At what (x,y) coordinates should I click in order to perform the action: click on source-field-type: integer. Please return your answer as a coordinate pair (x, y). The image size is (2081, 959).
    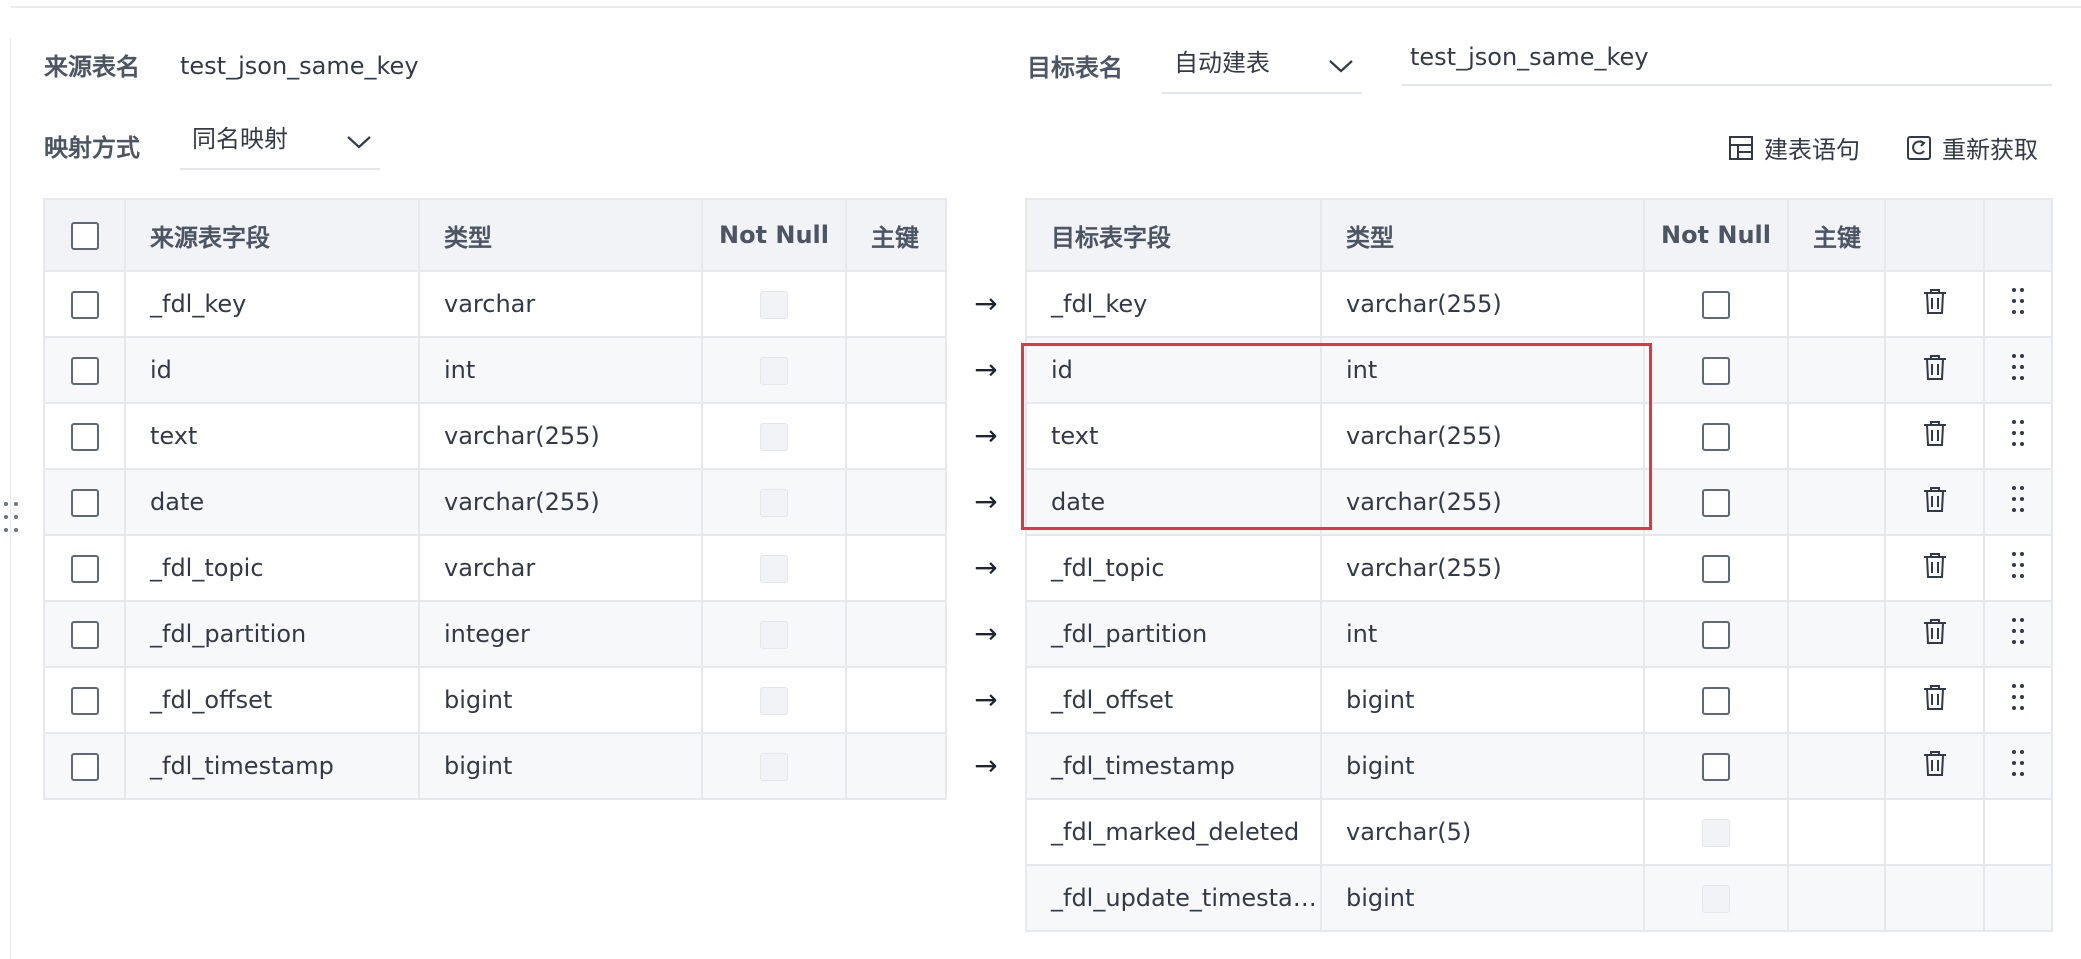
    Looking at the image, I should click on (560, 634).